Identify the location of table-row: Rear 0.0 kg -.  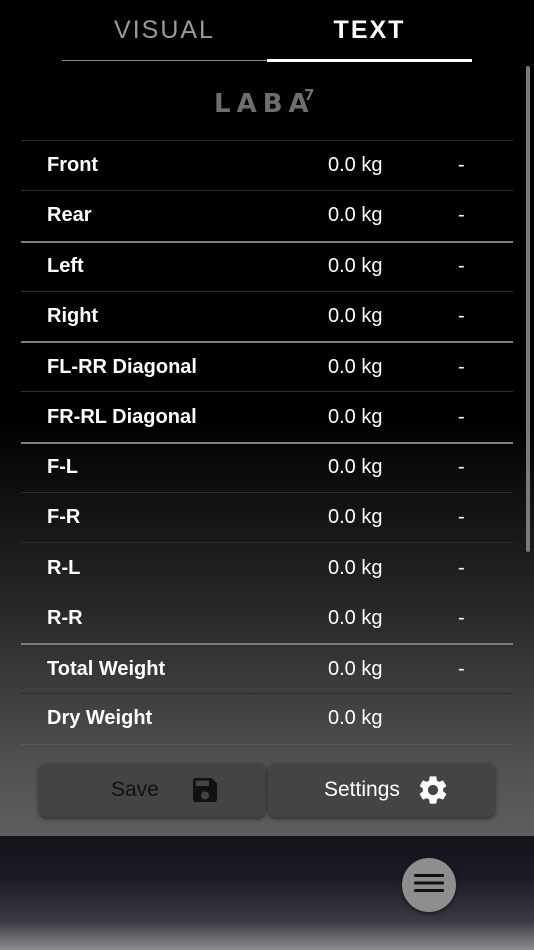
(267, 215).